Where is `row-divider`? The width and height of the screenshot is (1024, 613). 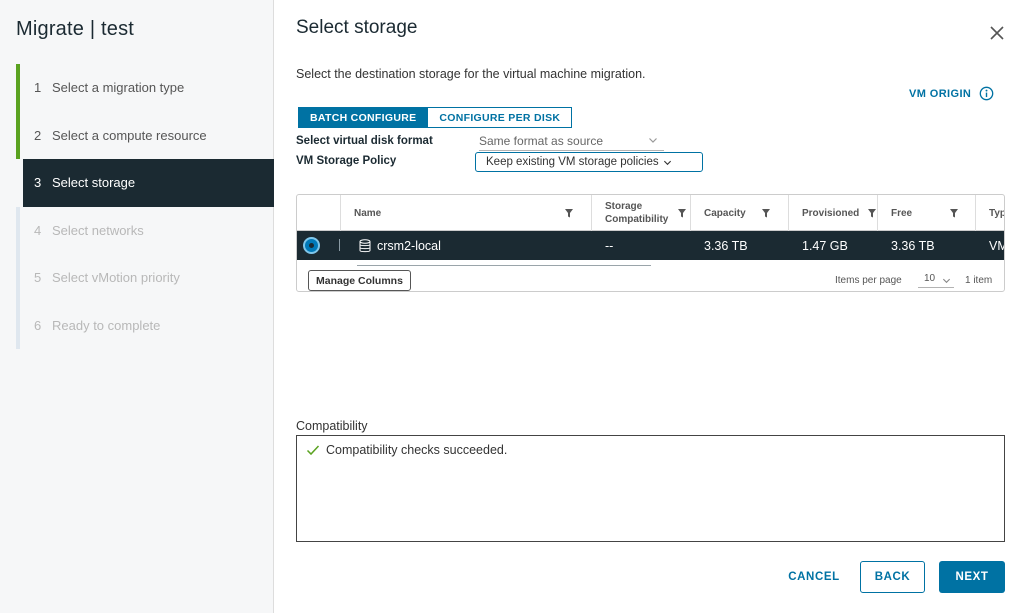
row-divider is located at coordinates (339, 245).